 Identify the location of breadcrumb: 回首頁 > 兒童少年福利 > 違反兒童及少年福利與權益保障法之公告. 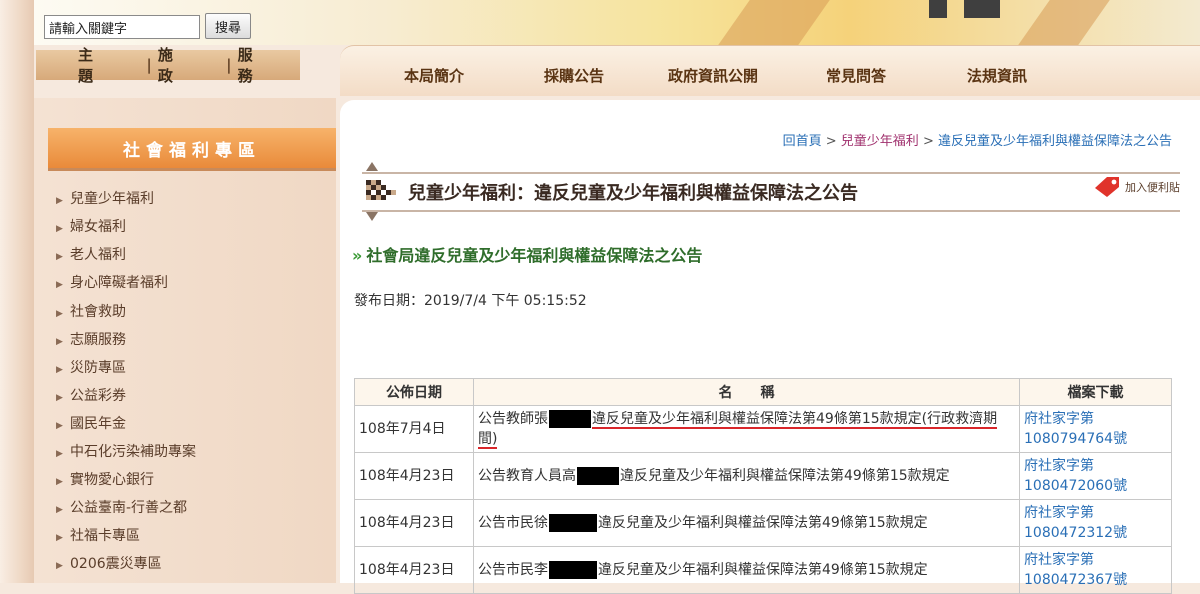
(977, 139).